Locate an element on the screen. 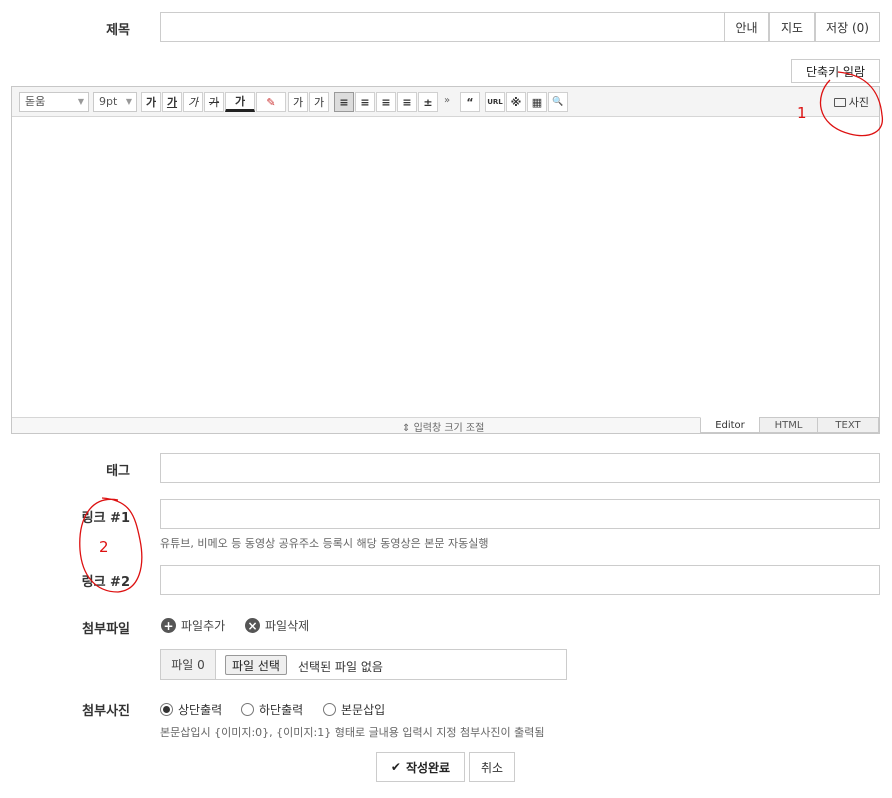 This screenshot has height=798, width=892. tab-html: HTML is located at coordinates (788, 425).